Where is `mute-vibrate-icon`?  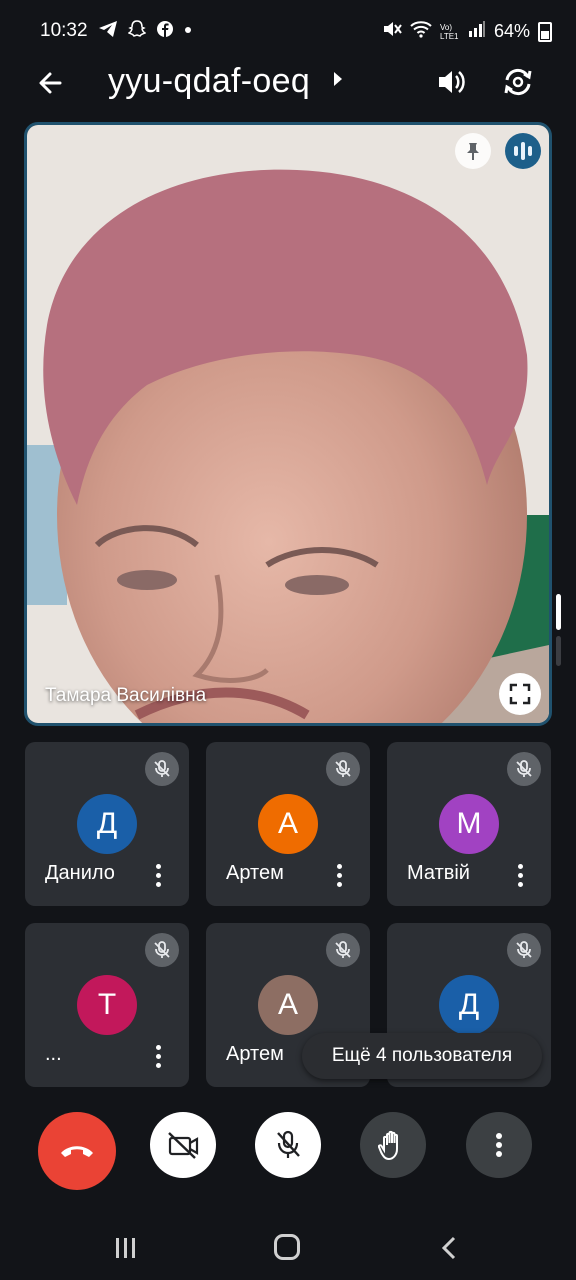 mute-vibrate-icon is located at coordinates (392, 31).